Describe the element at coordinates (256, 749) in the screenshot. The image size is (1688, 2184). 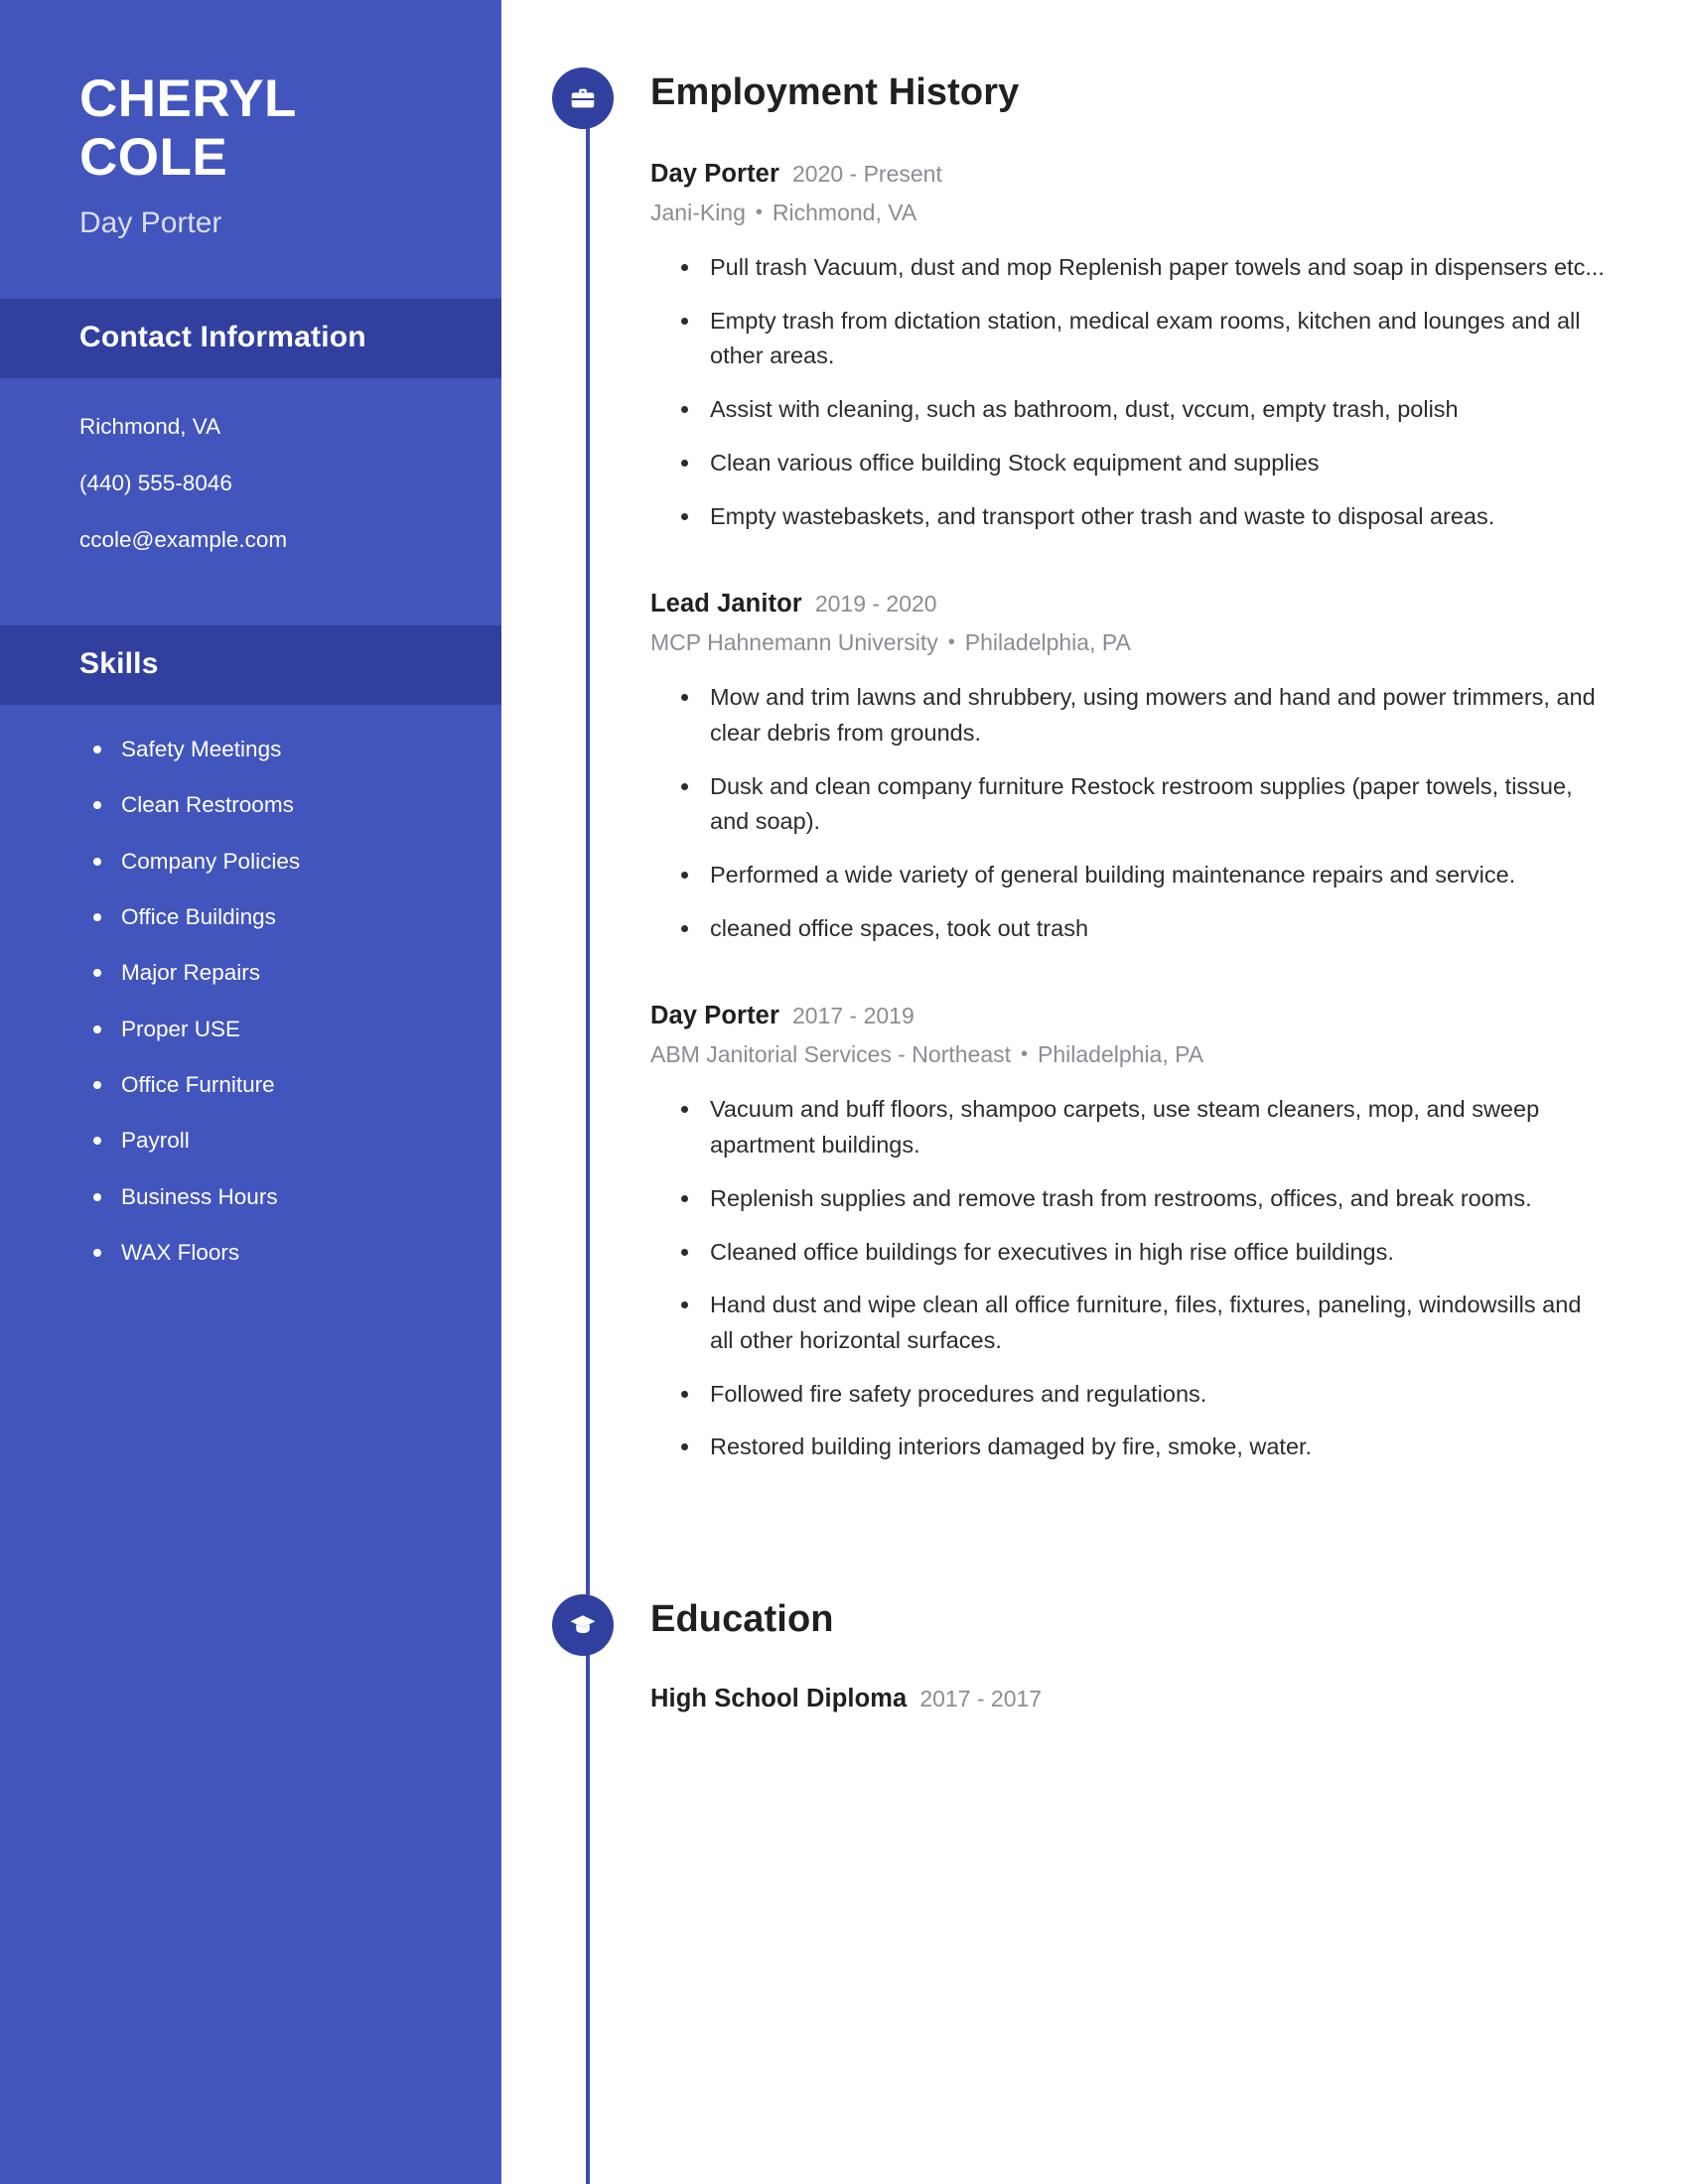
I see `list-item: Safety Meetings` at that location.